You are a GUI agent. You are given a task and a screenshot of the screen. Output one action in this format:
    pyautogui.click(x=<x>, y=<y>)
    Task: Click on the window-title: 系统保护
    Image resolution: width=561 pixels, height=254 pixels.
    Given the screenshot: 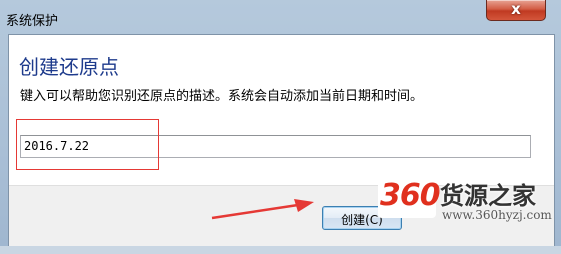 What is the action you would take?
    pyautogui.click(x=32, y=21)
    